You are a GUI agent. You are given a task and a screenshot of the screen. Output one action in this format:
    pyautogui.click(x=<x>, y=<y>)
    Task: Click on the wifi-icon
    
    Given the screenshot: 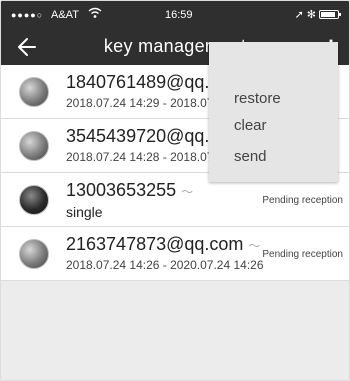 What is the action you would take?
    pyautogui.click(x=95, y=14)
    